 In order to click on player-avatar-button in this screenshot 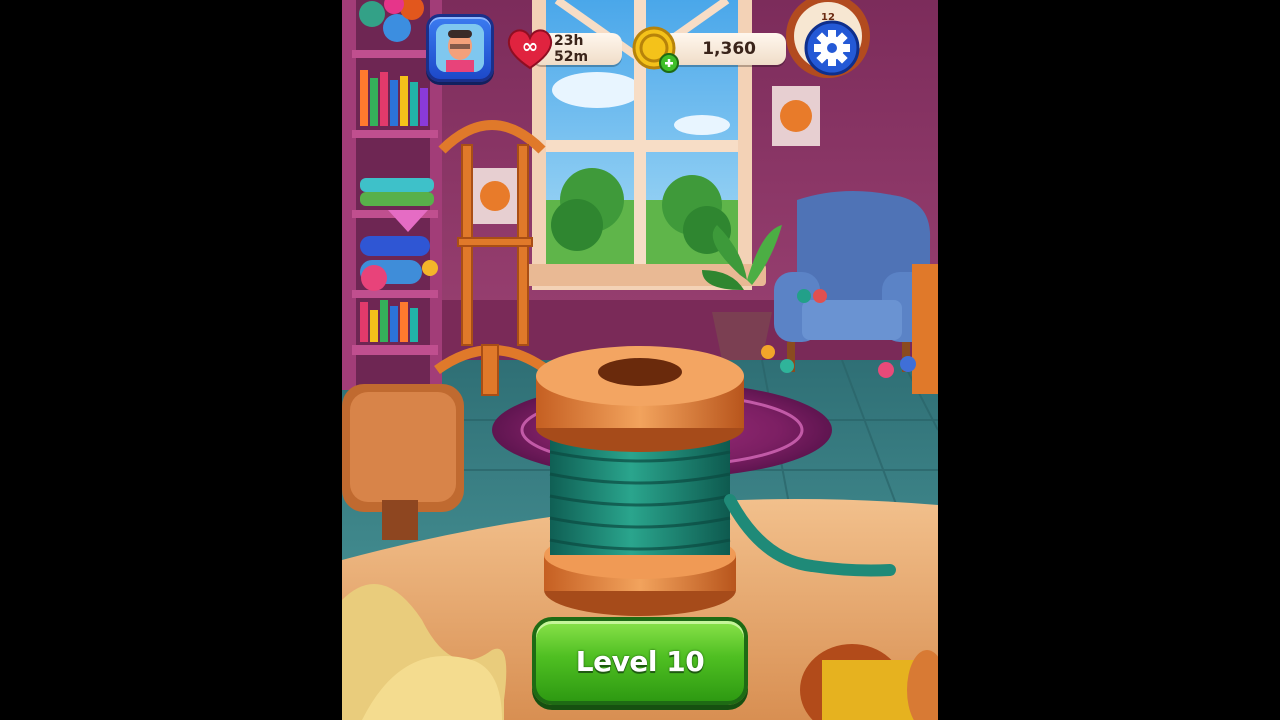, I will do `click(460, 48)`.